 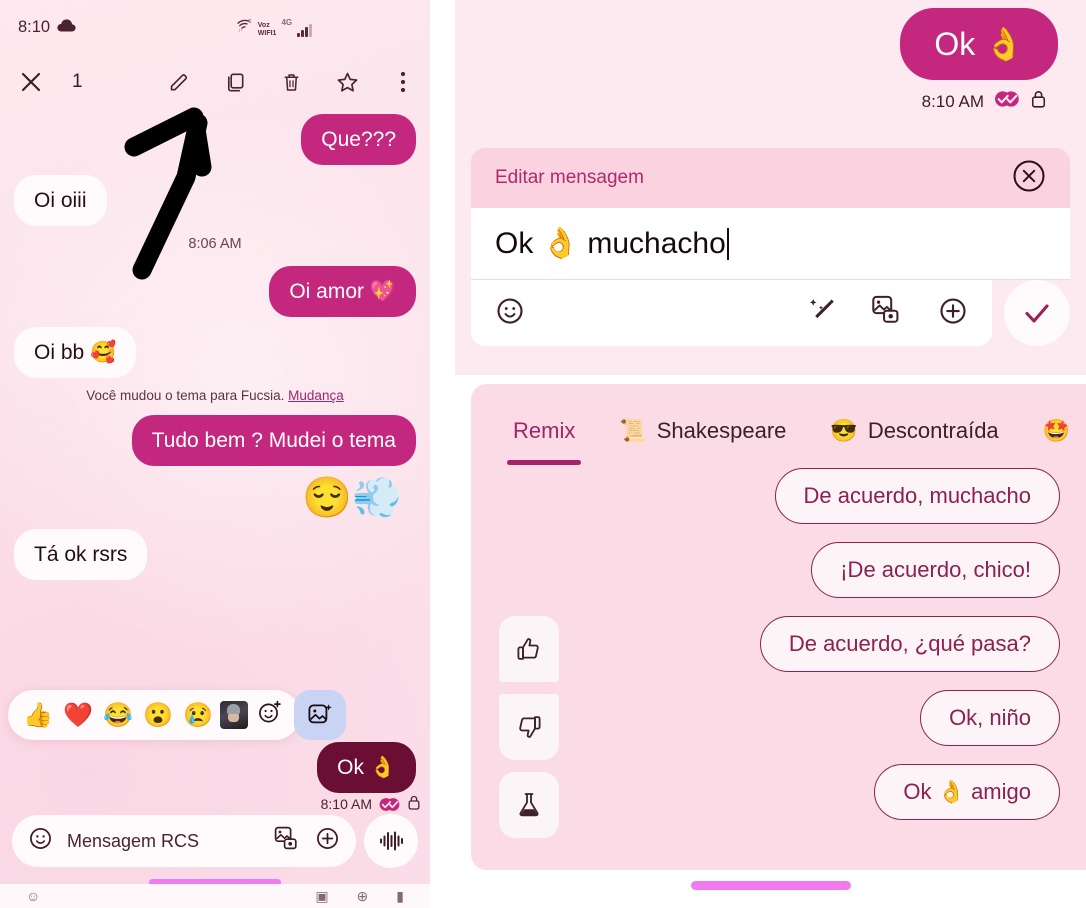 What do you see at coordinates (358, 139) in the screenshot?
I see `message-bubble-outgoing: Que???` at bounding box center [358, 139].